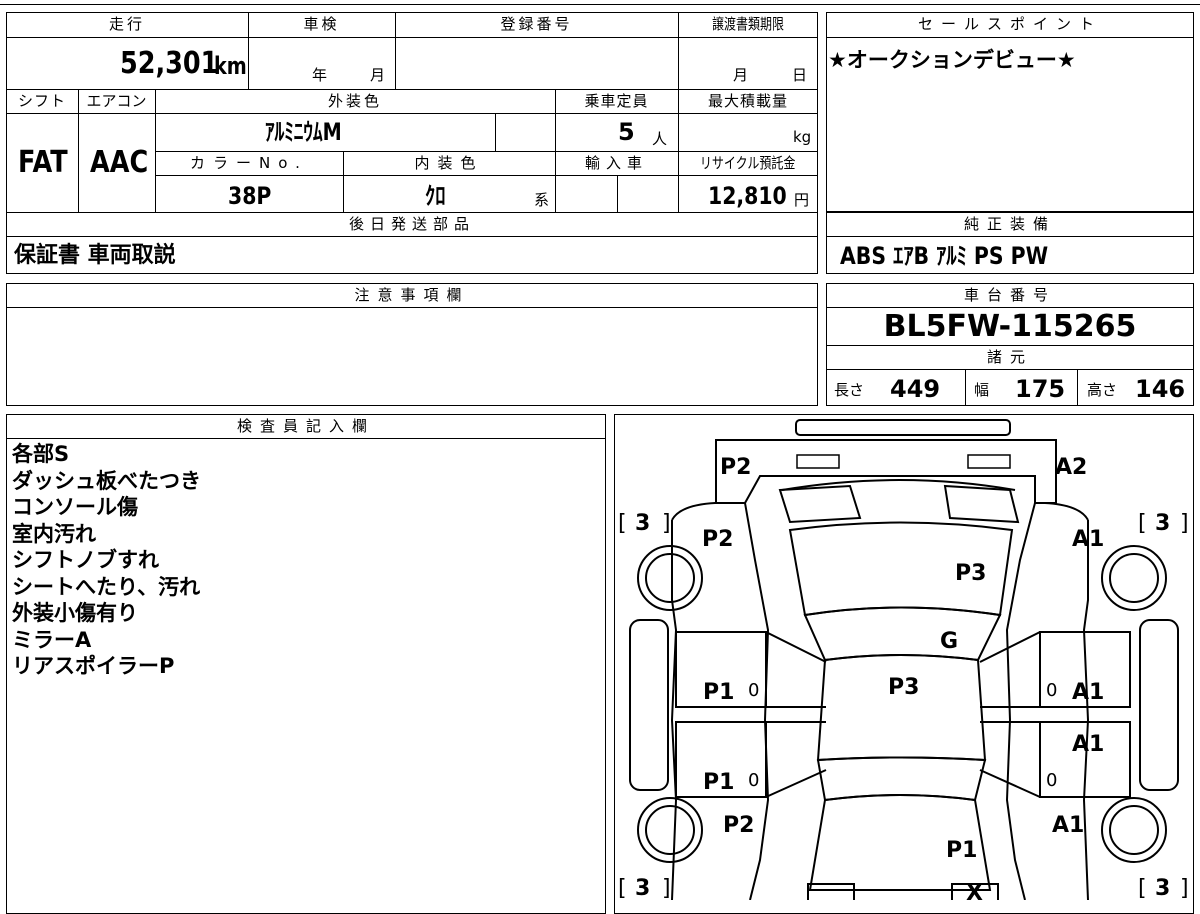 The image size is (1200, 914). Describe the element at coordinates (974, 890) in the screenshot. I see `label-rear-mark: X` at that location.